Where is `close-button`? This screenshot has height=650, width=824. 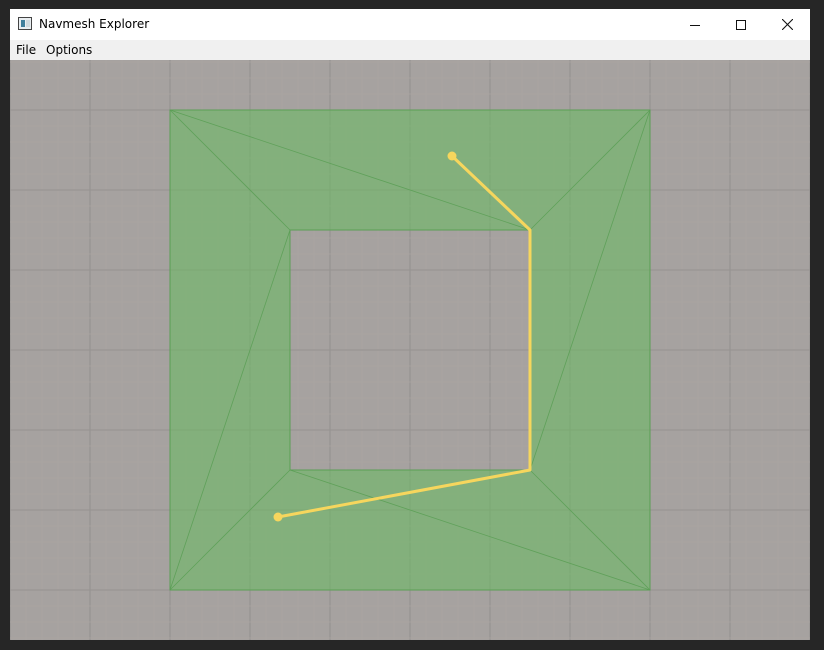
close-button is located at coordinates (787, 24).